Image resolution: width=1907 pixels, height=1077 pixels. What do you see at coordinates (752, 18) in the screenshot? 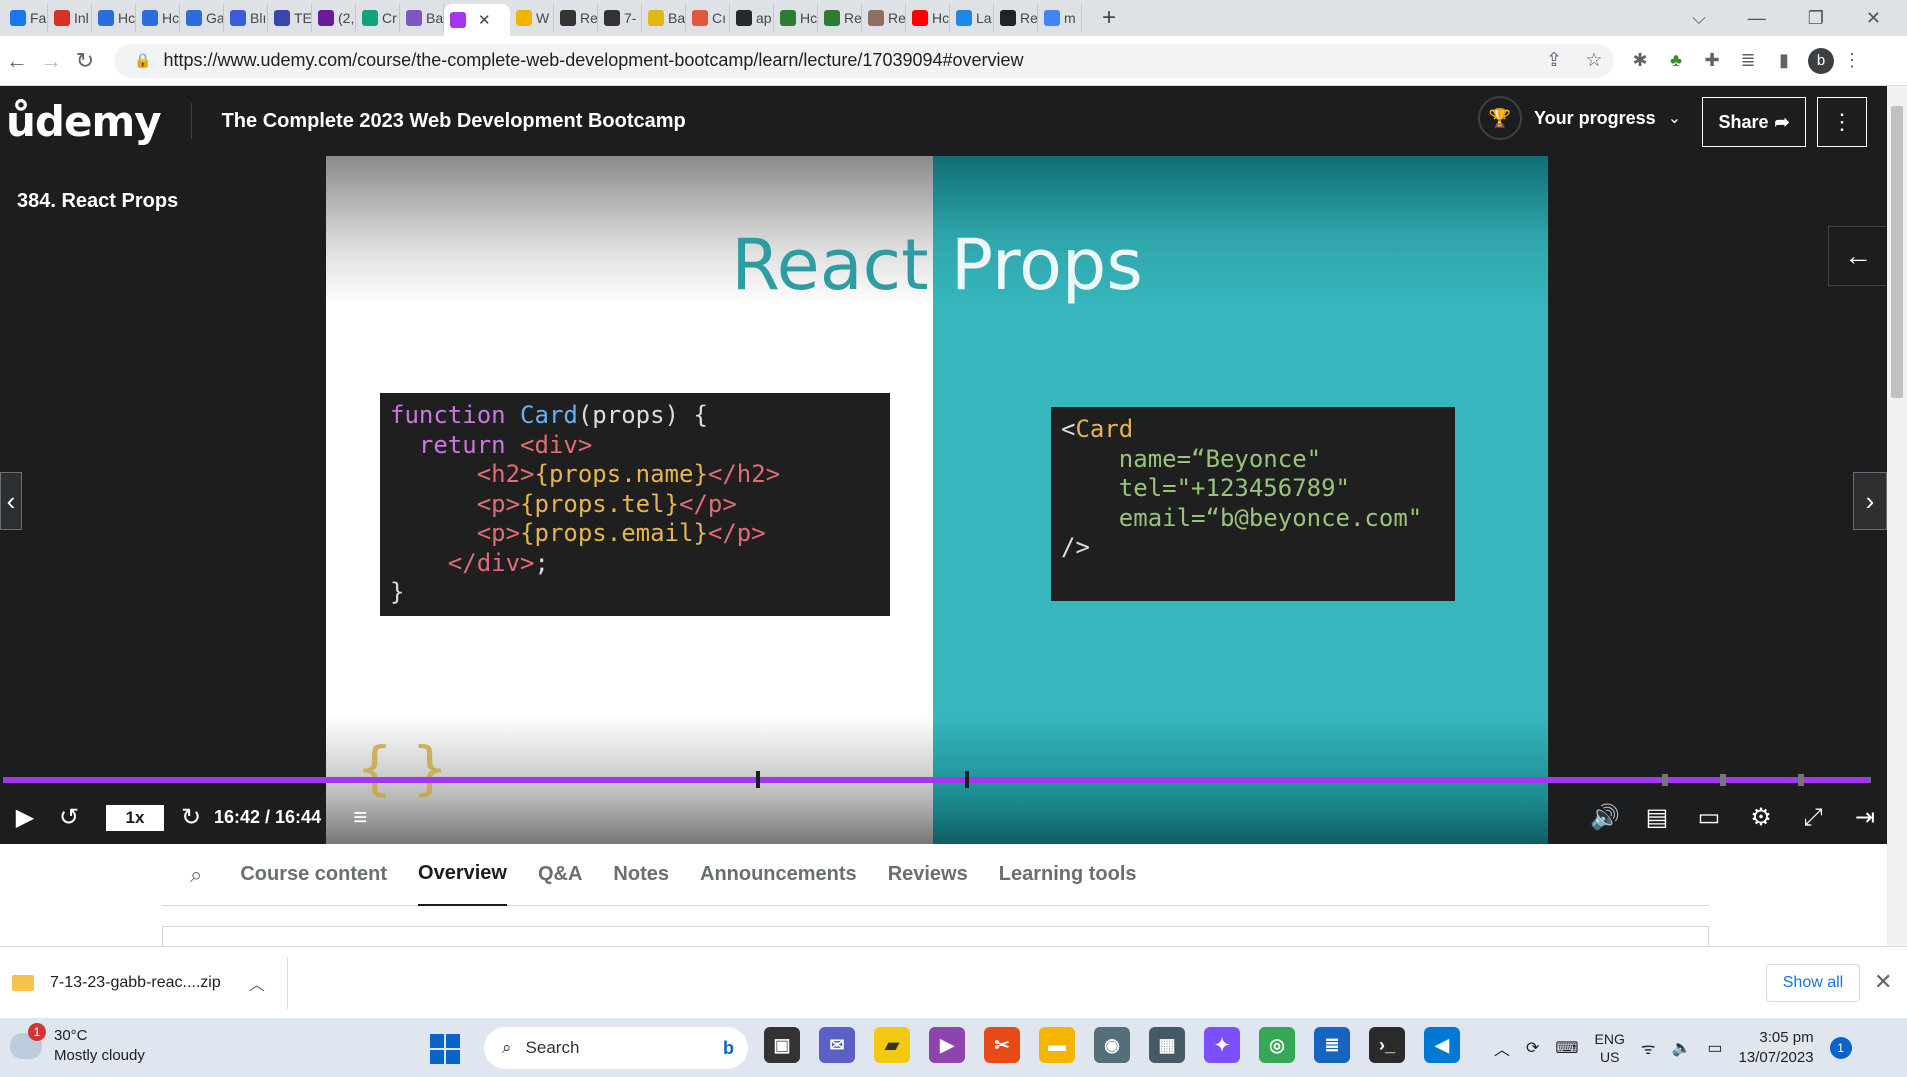
I see `browser-tab: ap` at bounding box center [752, 18].